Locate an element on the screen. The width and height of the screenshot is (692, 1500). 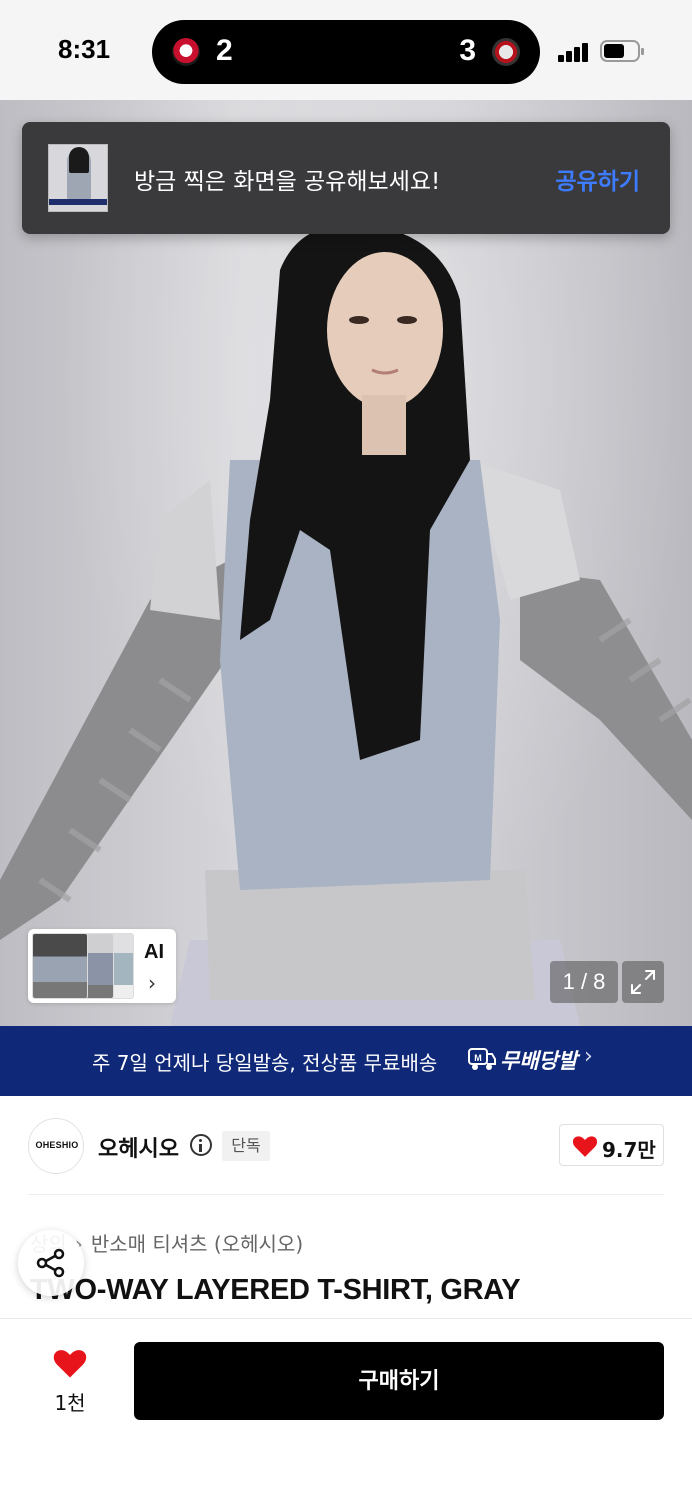
delivery-badge-label: 무배당발 is located at coordinates (539, 1061).